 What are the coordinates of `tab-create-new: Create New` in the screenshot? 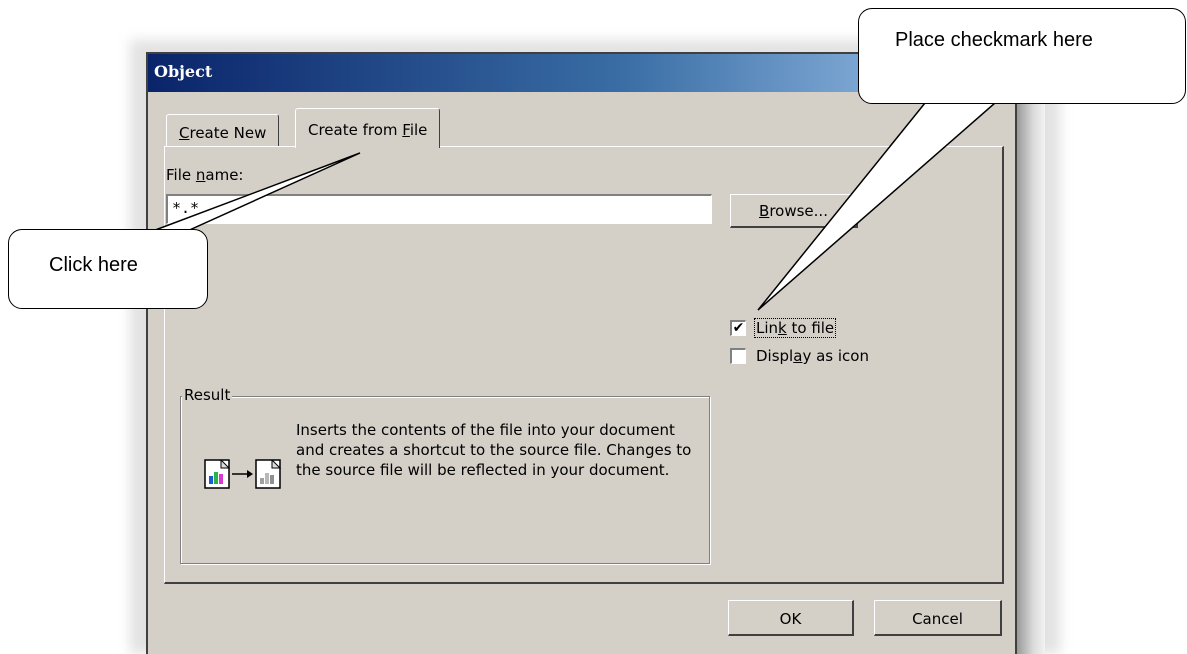 It's located at (223, 130).